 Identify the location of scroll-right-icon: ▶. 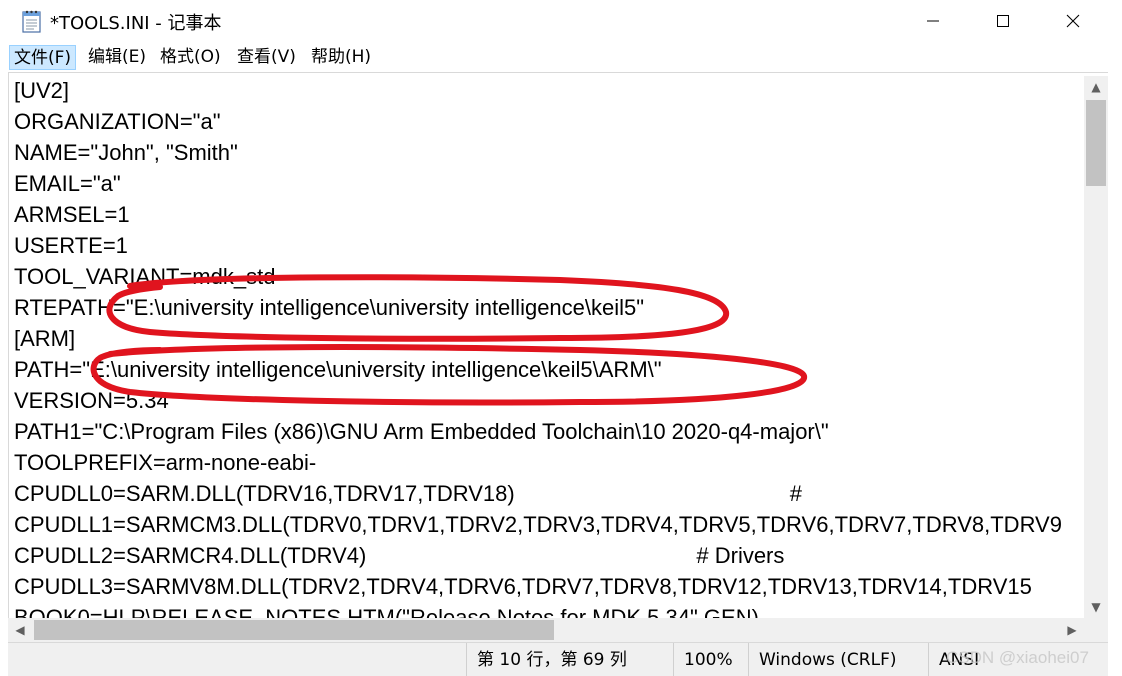
(1072, 630).